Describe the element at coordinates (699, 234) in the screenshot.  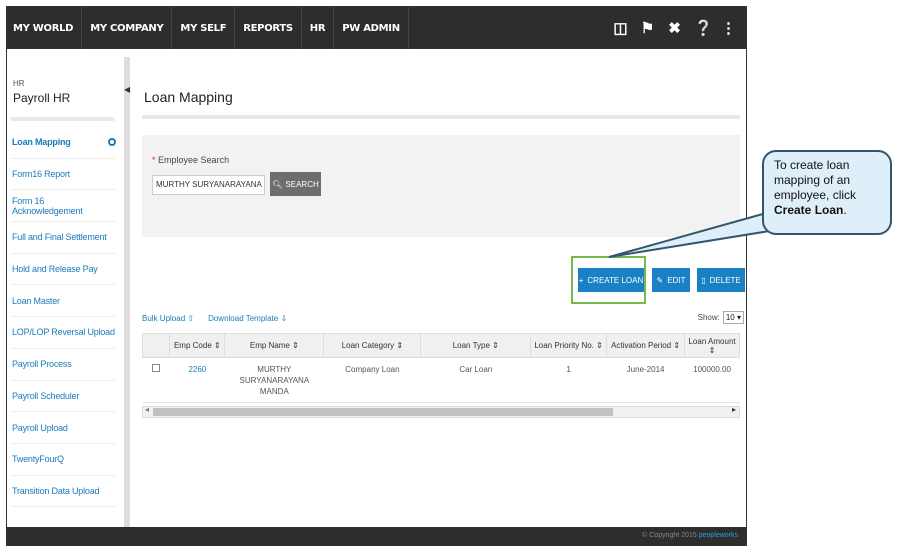
I see `callout-pointer` at that location.